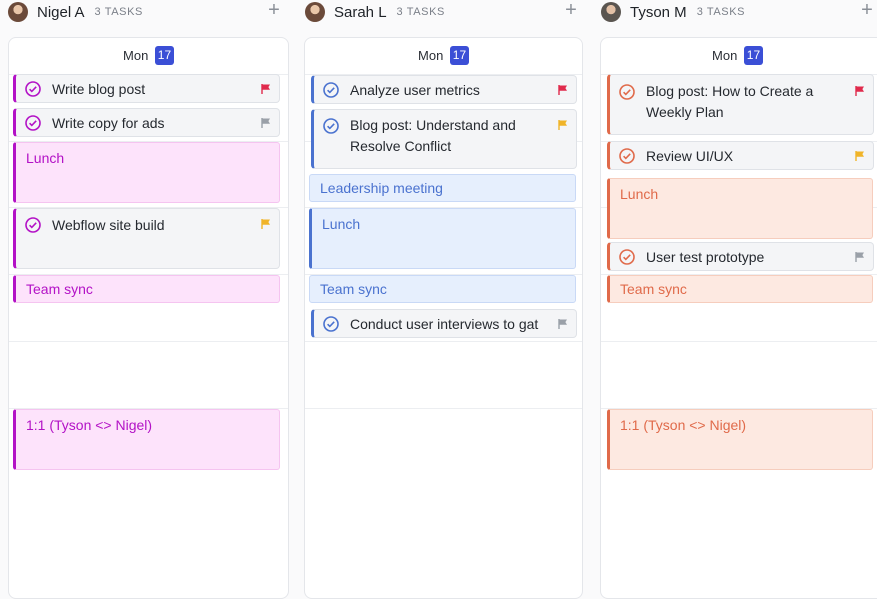 The height and width of the screenshot is (599, 877). I want to click on task-title: Write copy for ads, so click(108, 123).